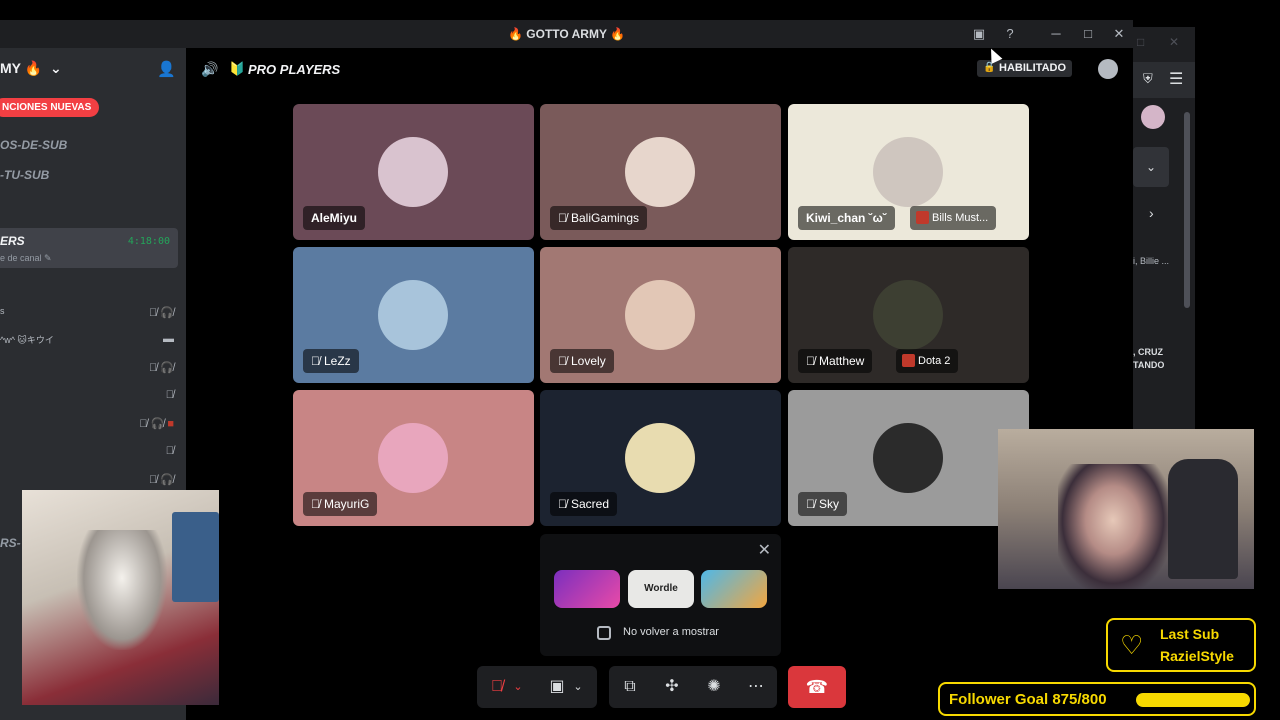 This screenshot has height=720, width=1280. Describe the element at coordinates (413, 172) in the screenshot. I see `participant-tile: AleMiyu` at that location.